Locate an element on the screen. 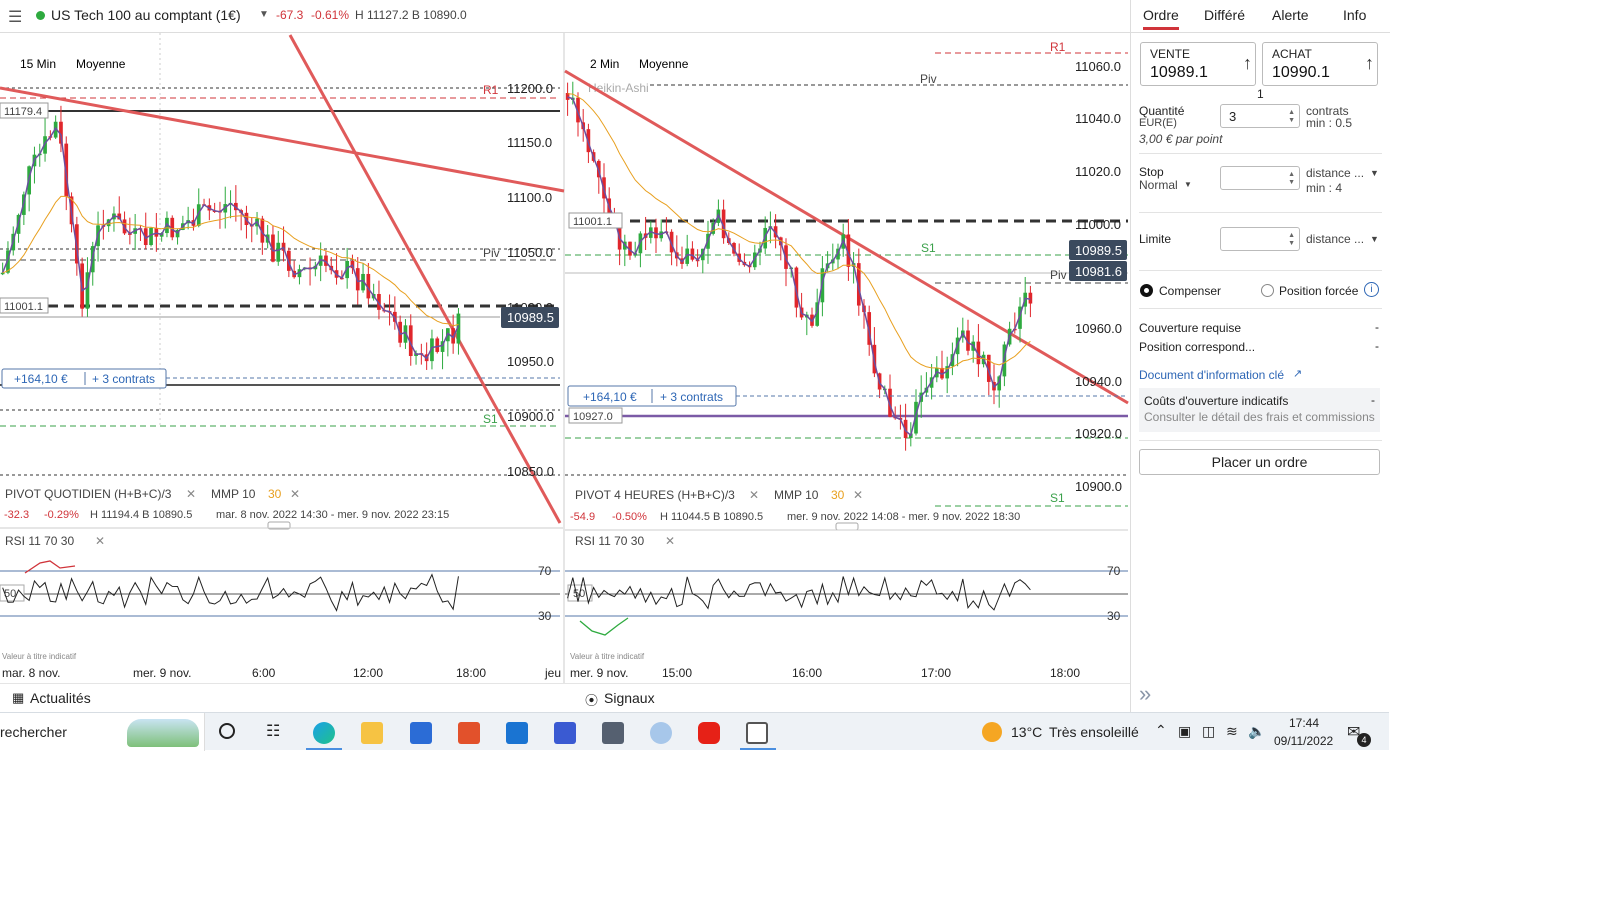 This screenshot has width=1600, height=900. forced-position-radio is located at coordinates (1267, 290).